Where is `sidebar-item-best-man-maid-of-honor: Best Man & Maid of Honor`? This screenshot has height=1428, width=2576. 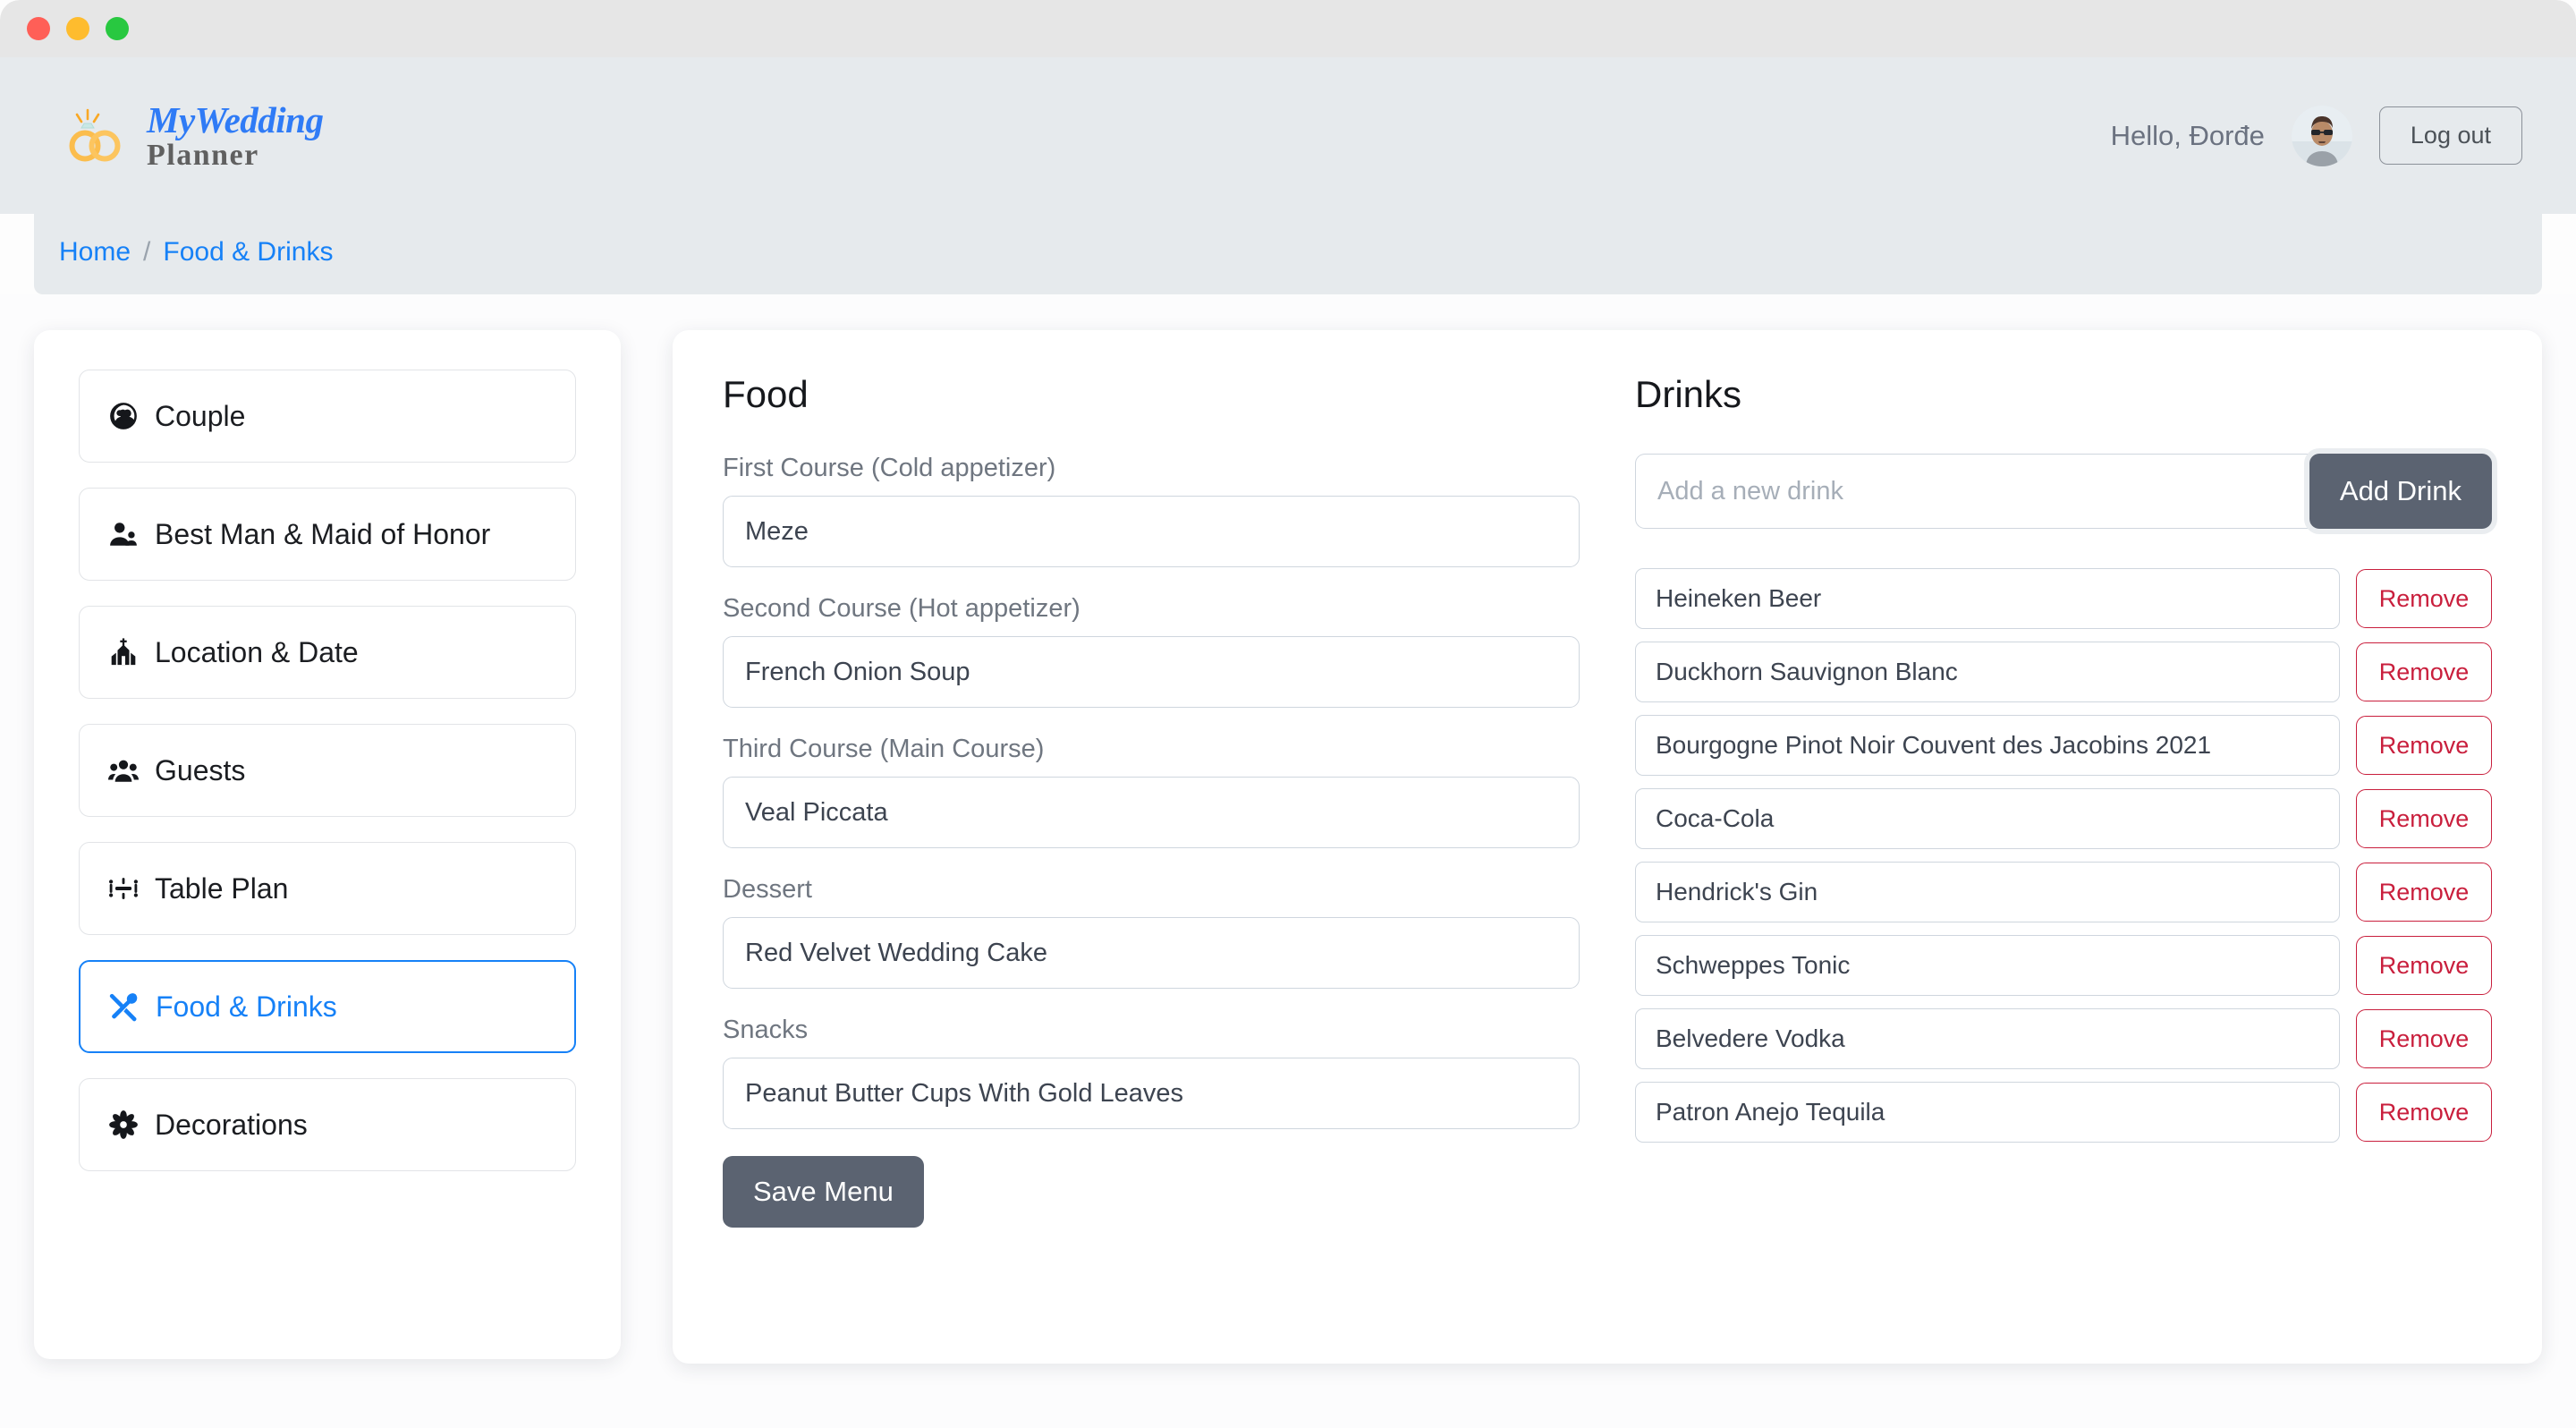 sidebar-item-best-man-maid-of-honor: Best Man & Maid of Honor is located at coordinates (327, 534).